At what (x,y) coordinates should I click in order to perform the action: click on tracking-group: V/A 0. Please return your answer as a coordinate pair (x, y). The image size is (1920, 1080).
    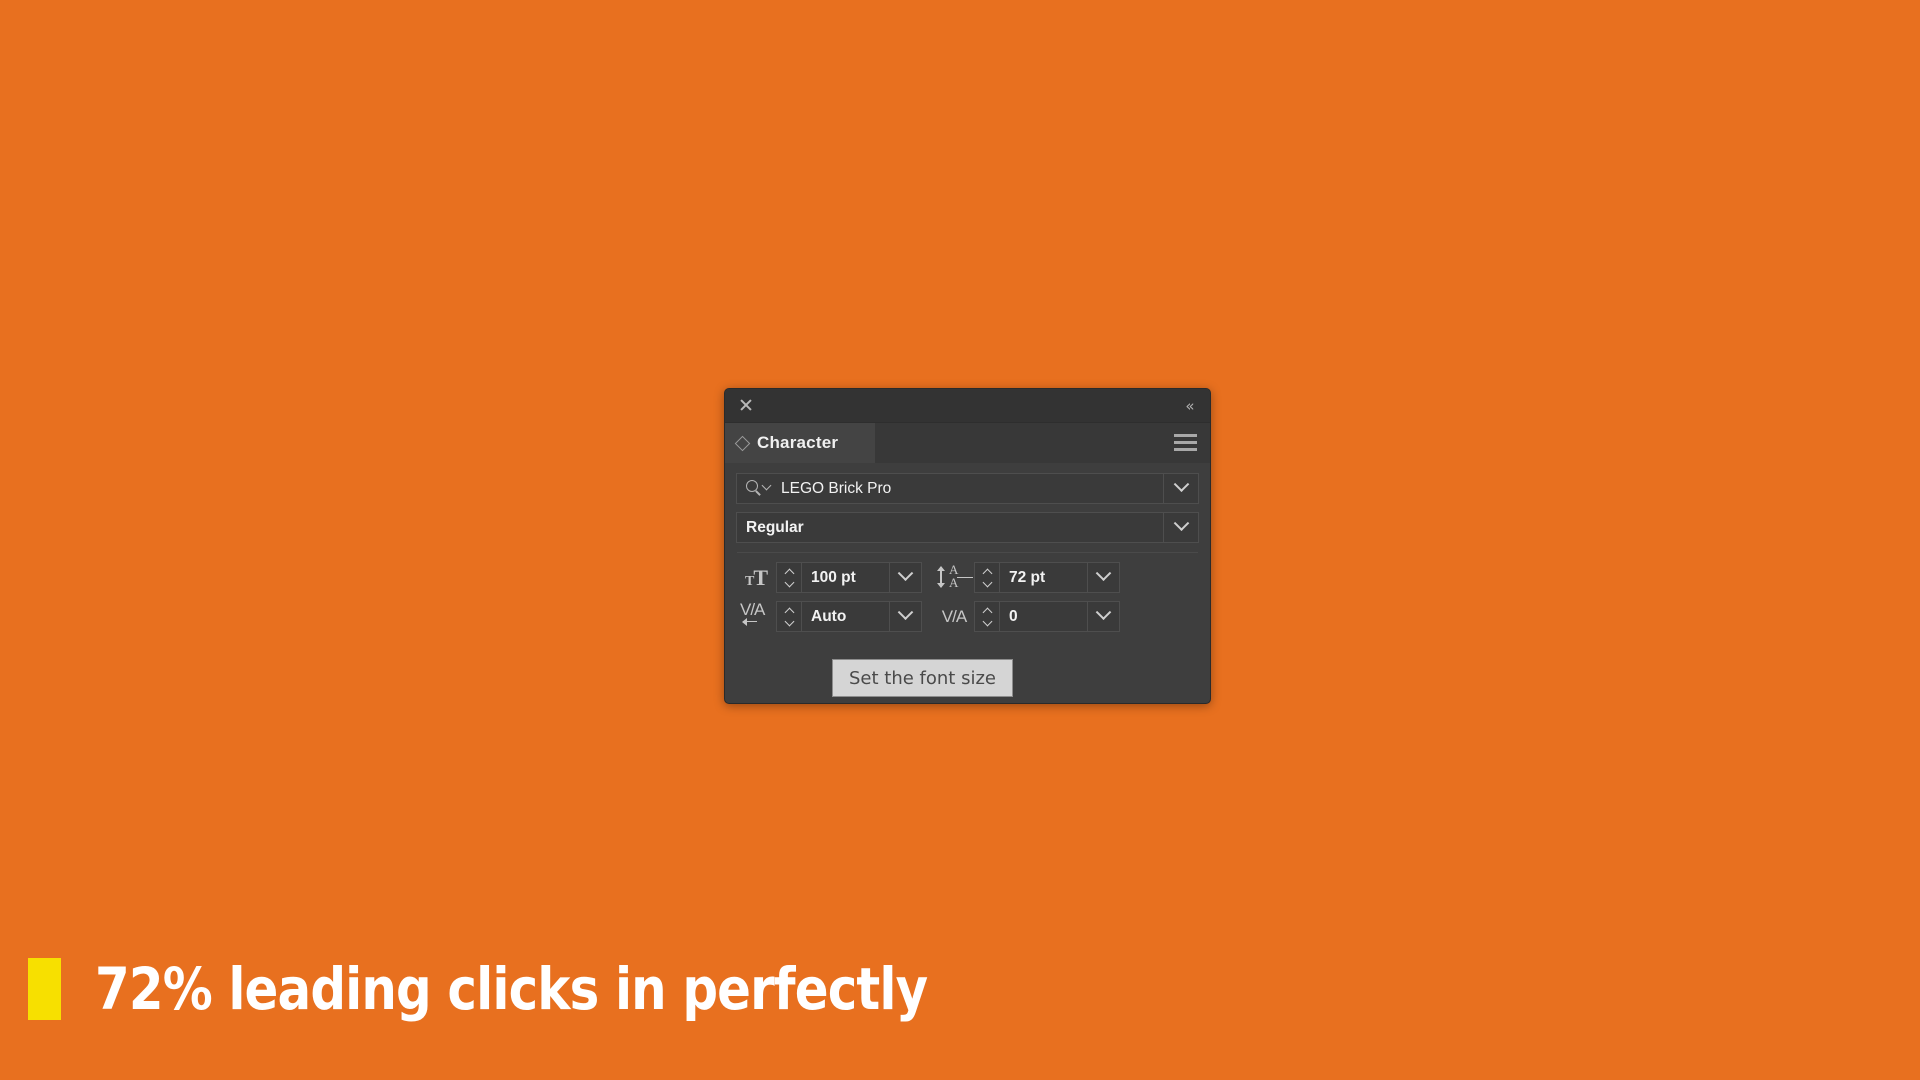
    Looking at the image, I should click on (1027, 616).